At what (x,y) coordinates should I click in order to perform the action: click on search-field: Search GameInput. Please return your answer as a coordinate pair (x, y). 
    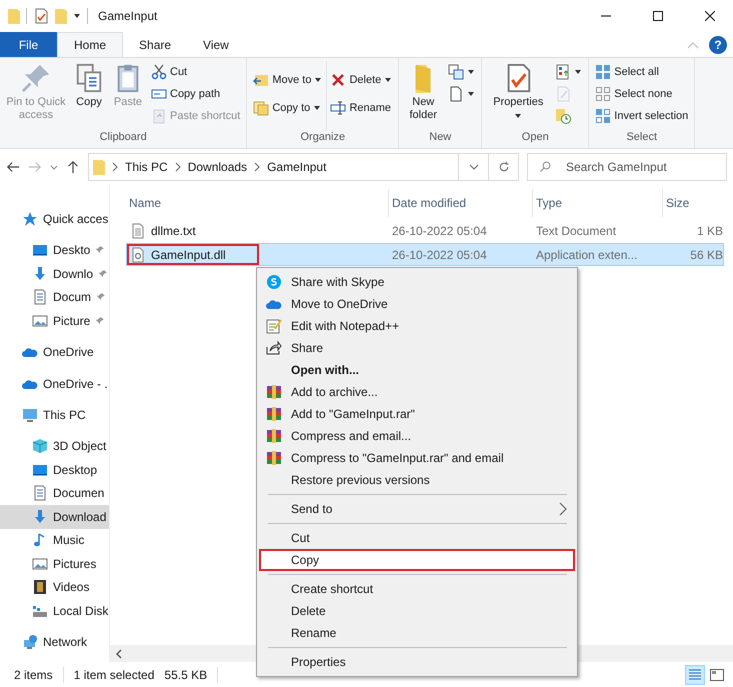
    Looking at the image, I should click on (627, 167).